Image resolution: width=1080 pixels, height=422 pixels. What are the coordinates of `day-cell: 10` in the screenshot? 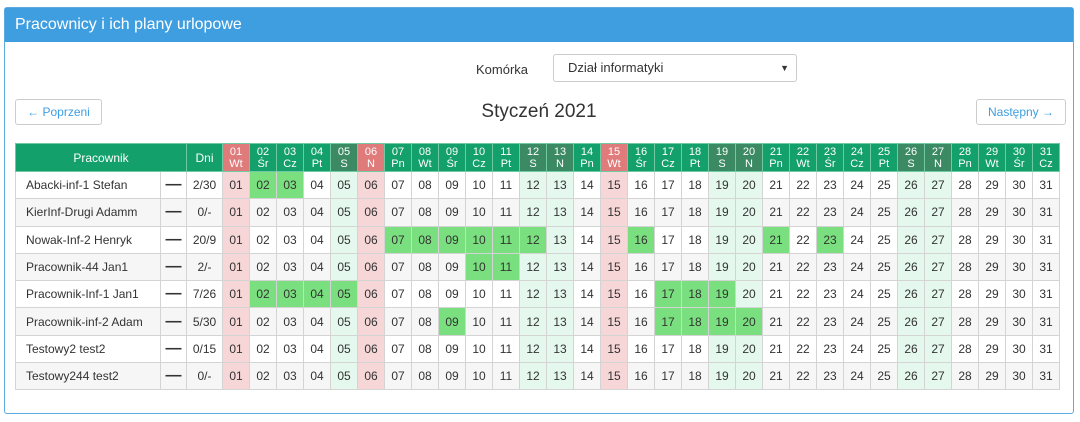 It's located at (479, 185).